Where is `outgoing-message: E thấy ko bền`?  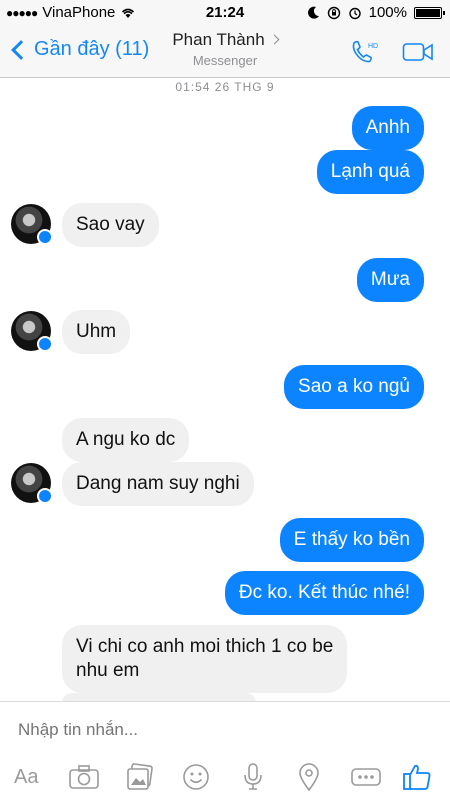
outgoing-message: E thấy ko bền is located at coordinates (351, 540).